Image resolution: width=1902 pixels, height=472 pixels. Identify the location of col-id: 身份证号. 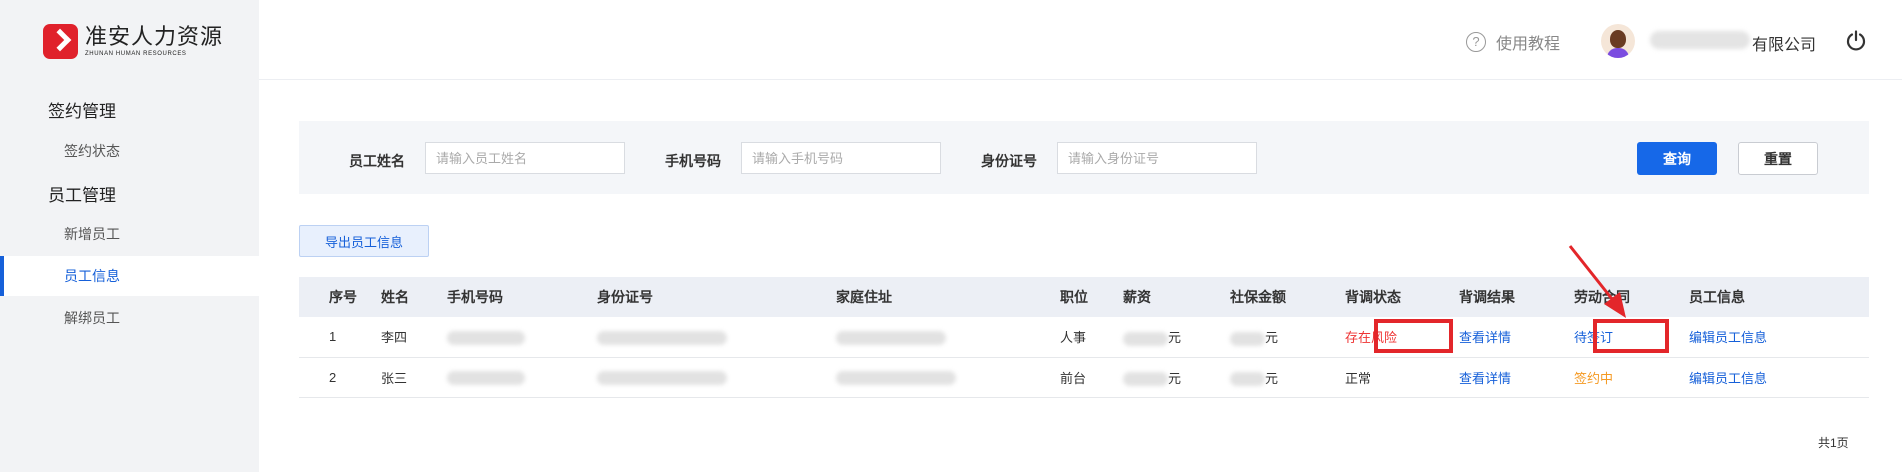
(625, 297).